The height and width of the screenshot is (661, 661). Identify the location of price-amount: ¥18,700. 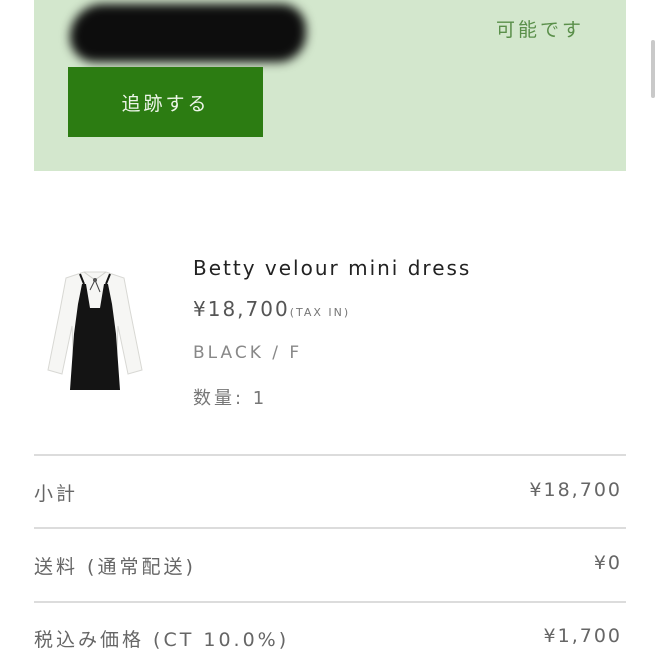
(241, 309).